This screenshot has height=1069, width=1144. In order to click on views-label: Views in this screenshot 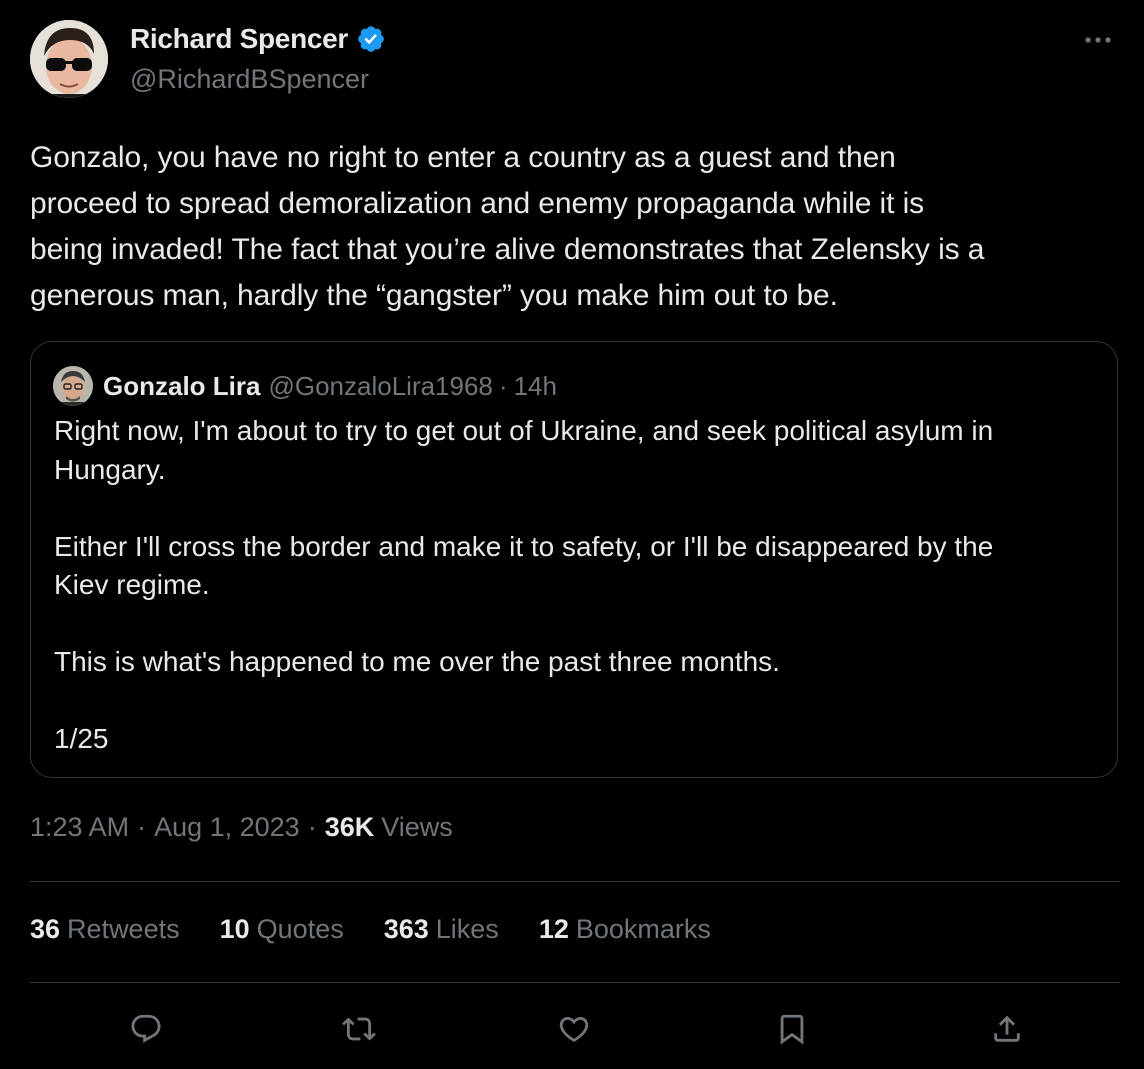, I will do `click(417, 827)`.